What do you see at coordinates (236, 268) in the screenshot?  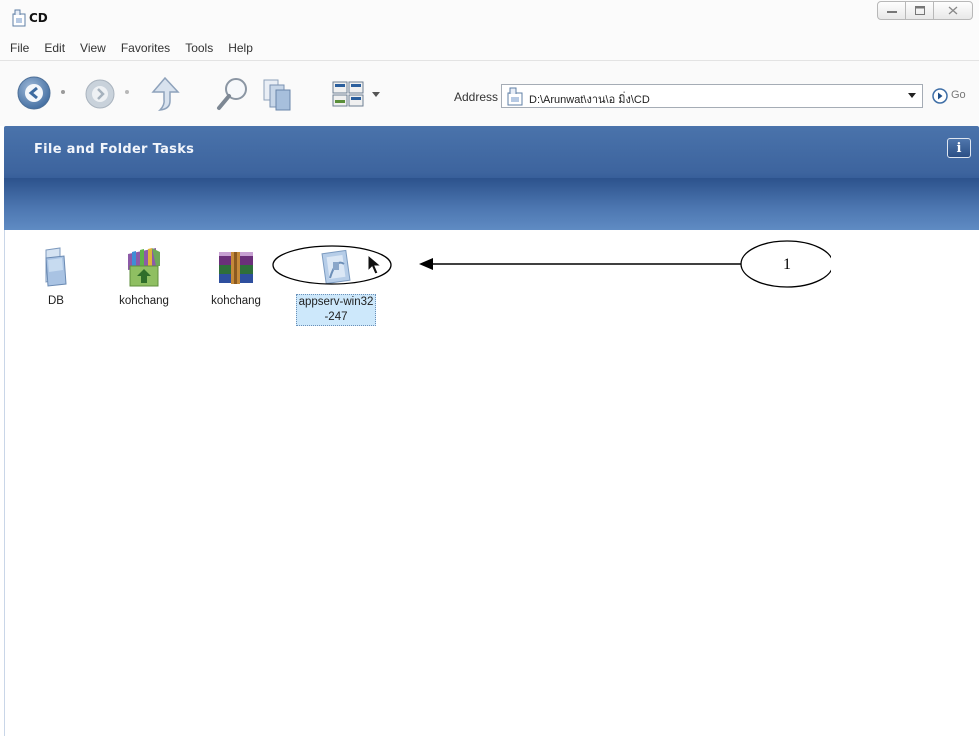 I see `winrar-archive-icon` at bounding box center [236, 268].